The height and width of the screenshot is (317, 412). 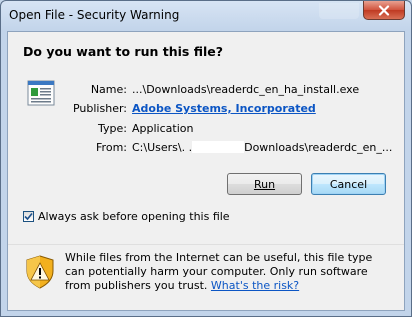 I want to click on whats-the-risk-link: What's the risk?, so click(x=255, y=285).